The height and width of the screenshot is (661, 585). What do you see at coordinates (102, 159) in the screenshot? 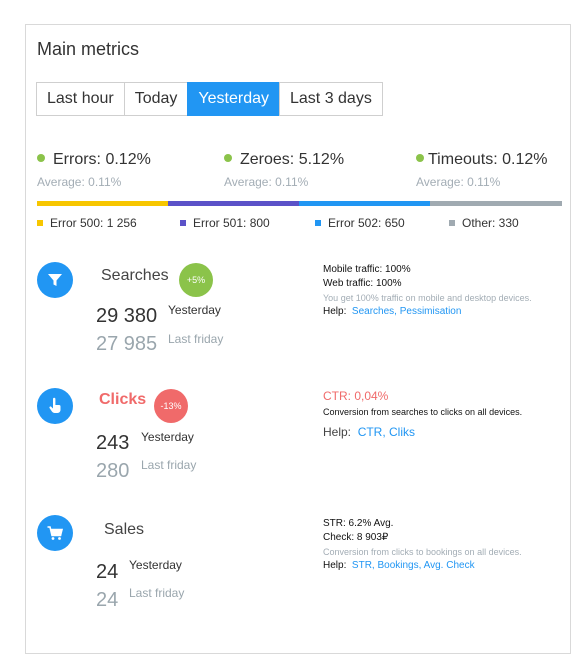
I see `metric-errors-label: Errors: 0.12%` at bounding box center [102, 159].